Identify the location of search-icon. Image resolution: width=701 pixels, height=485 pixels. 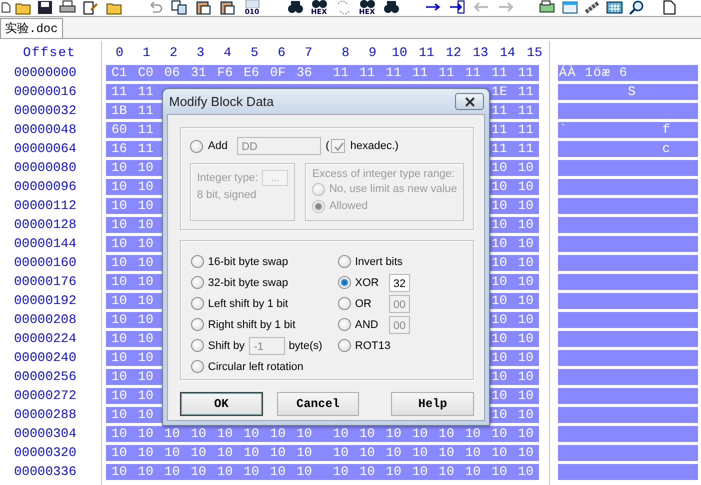
(637, 7).